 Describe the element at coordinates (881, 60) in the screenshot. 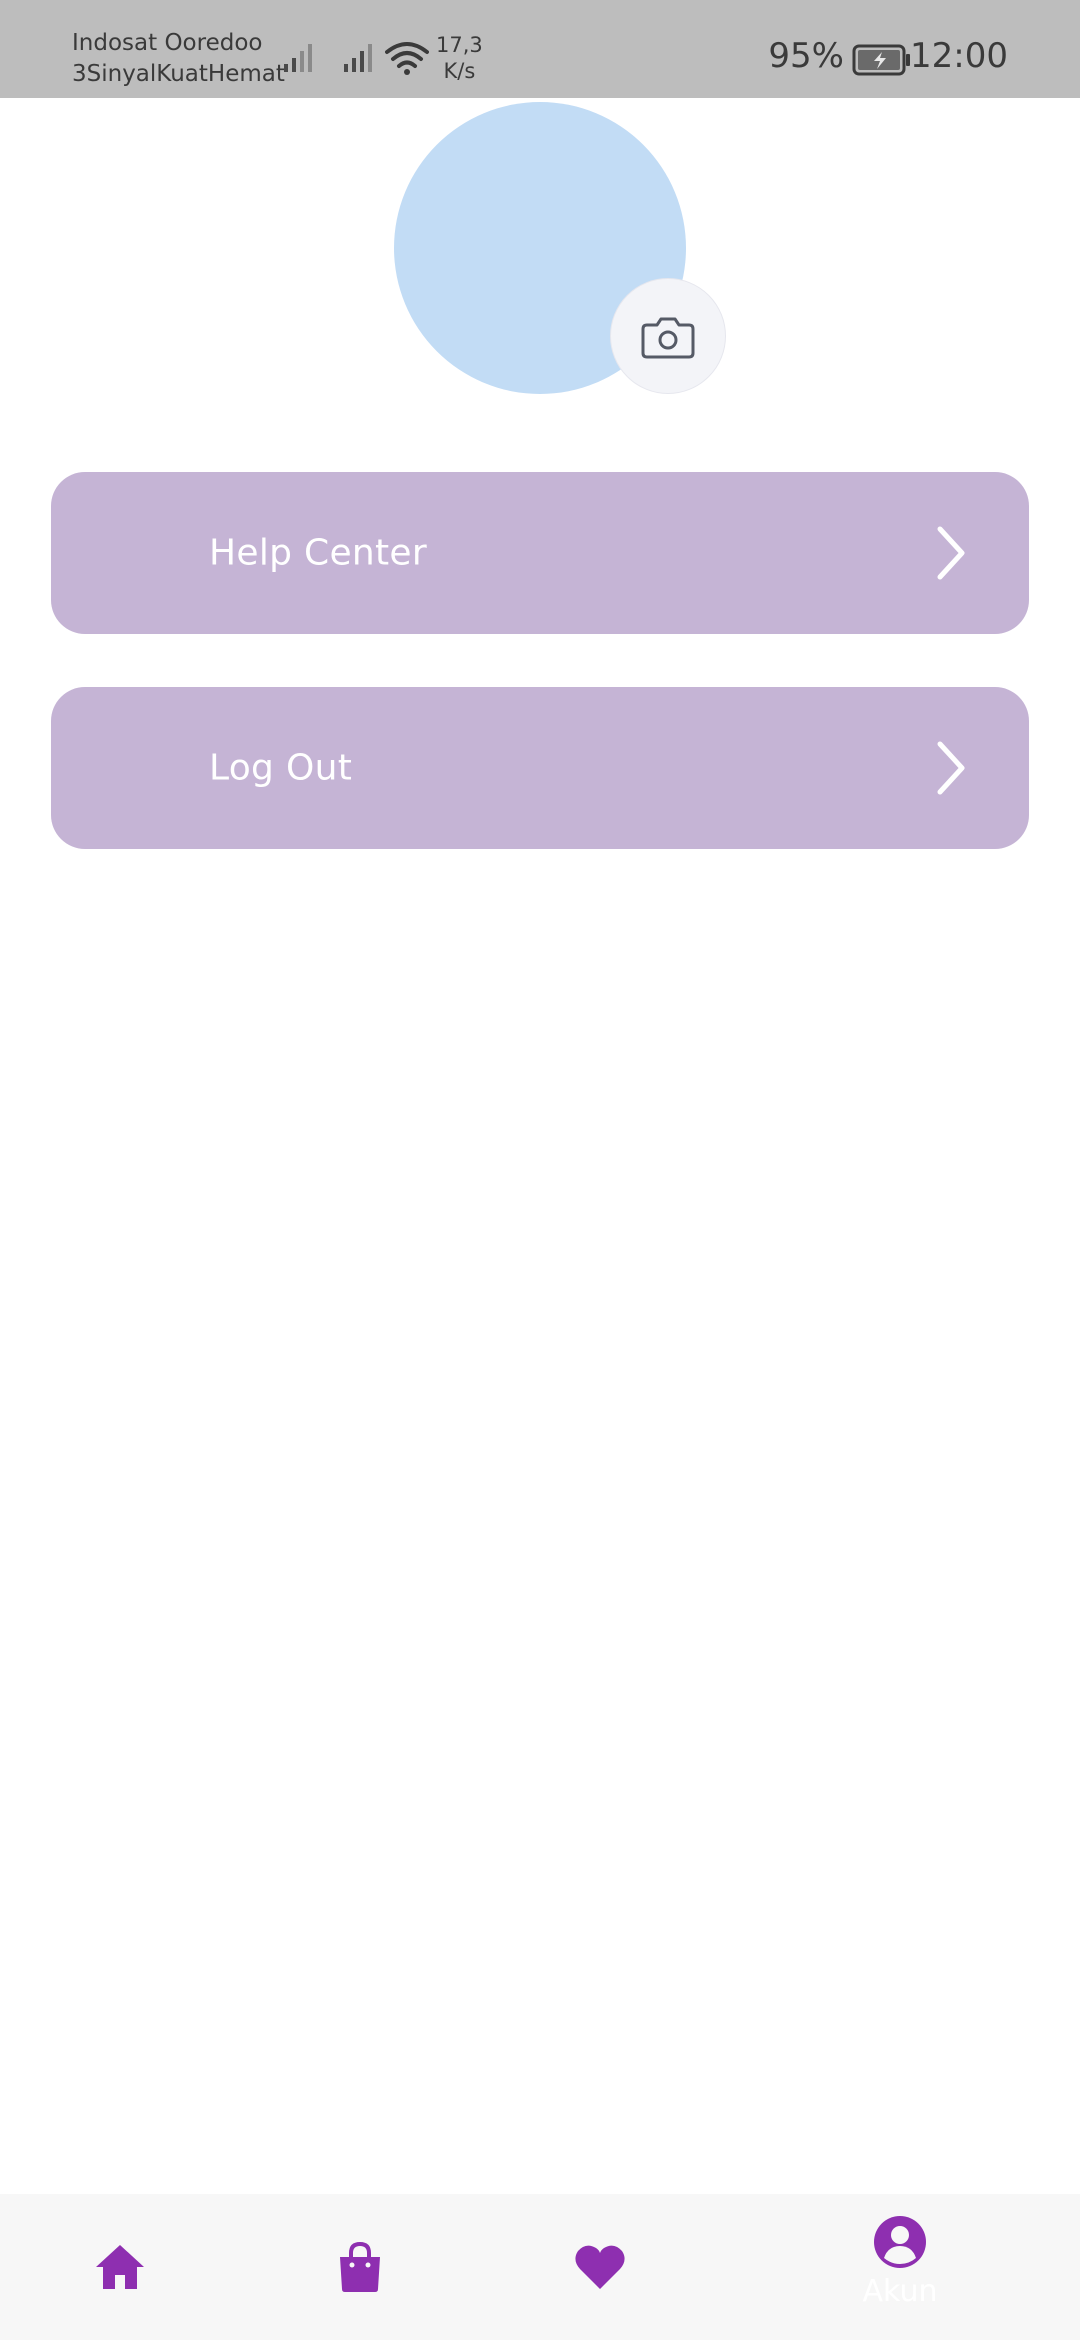

I see `battery-charging-icon` at that location.